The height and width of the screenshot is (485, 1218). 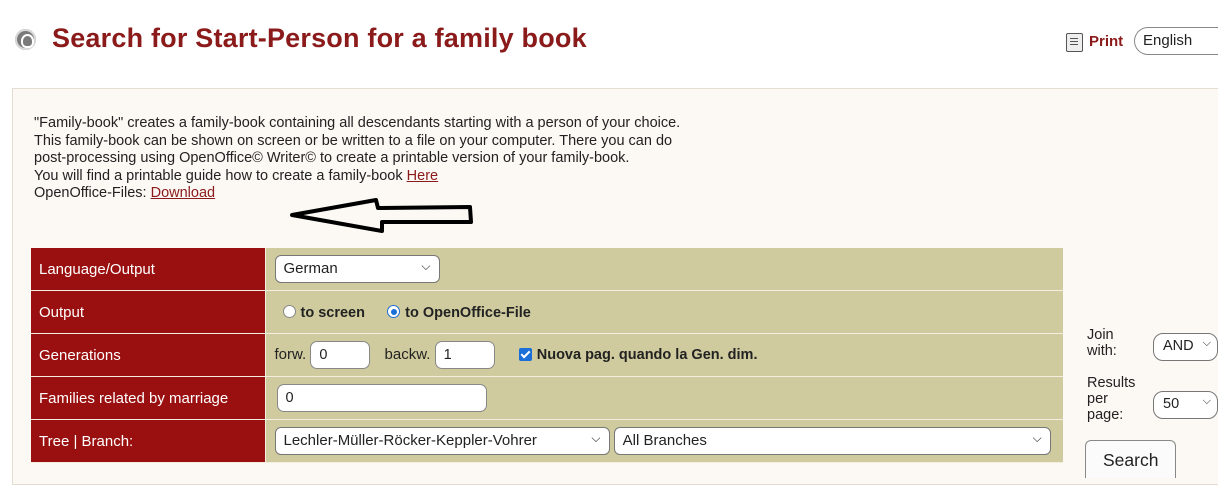 What do you see at coordinates (464, 355) in the screenshot?
I see `backw-input: 1` at bounding box center [464, 355].